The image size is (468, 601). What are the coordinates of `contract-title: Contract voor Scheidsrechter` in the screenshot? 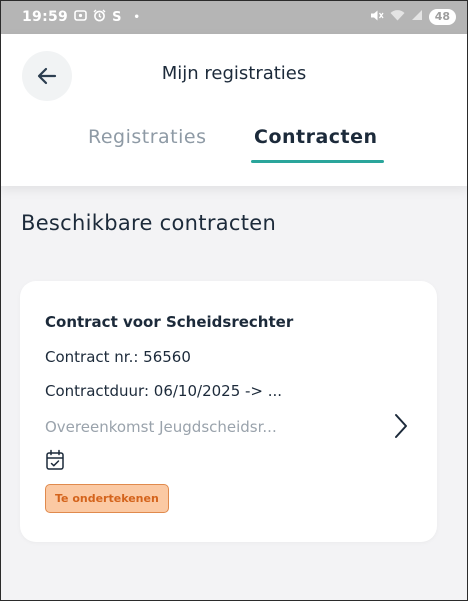 It's located at (169, 322).